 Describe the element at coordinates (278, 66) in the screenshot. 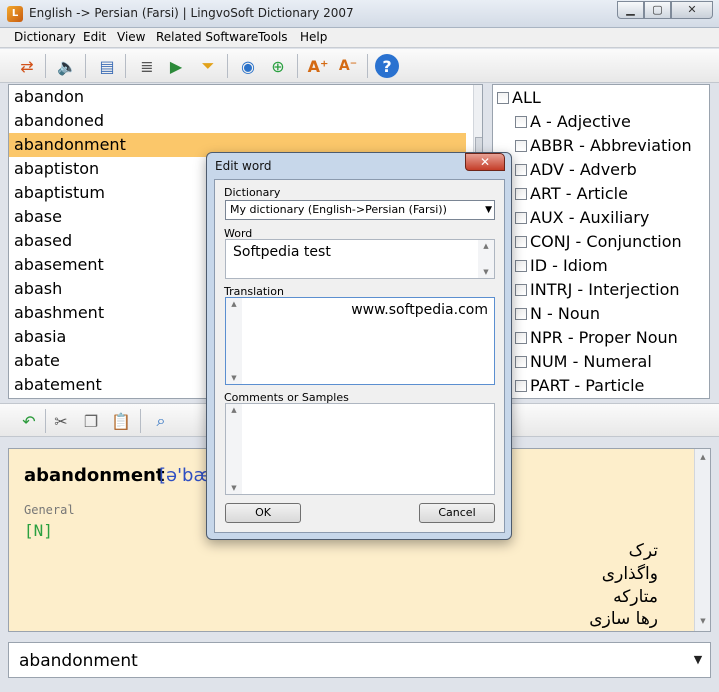

I see `add-word-icon: ⊕` at that location.